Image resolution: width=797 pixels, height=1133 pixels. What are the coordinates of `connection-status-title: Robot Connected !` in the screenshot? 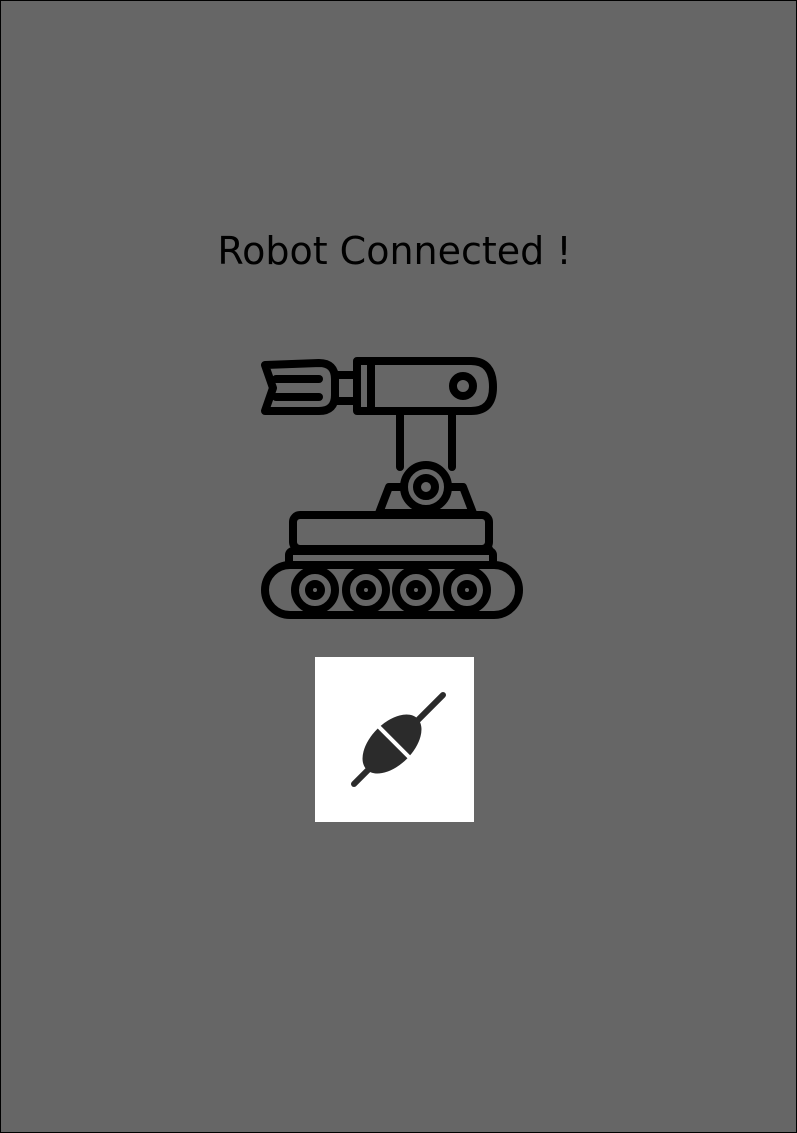 It's located at (394, 251).